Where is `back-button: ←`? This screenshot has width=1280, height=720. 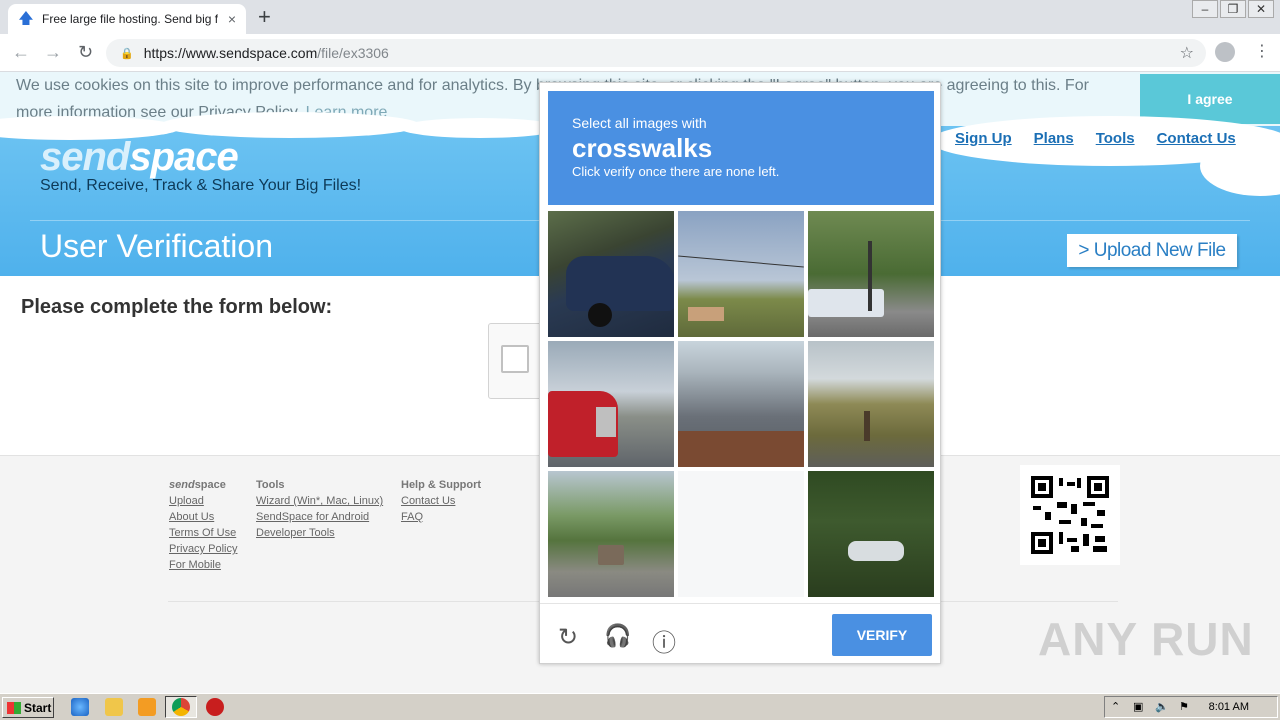 back-button: ← is located at coordinates (21, 52).